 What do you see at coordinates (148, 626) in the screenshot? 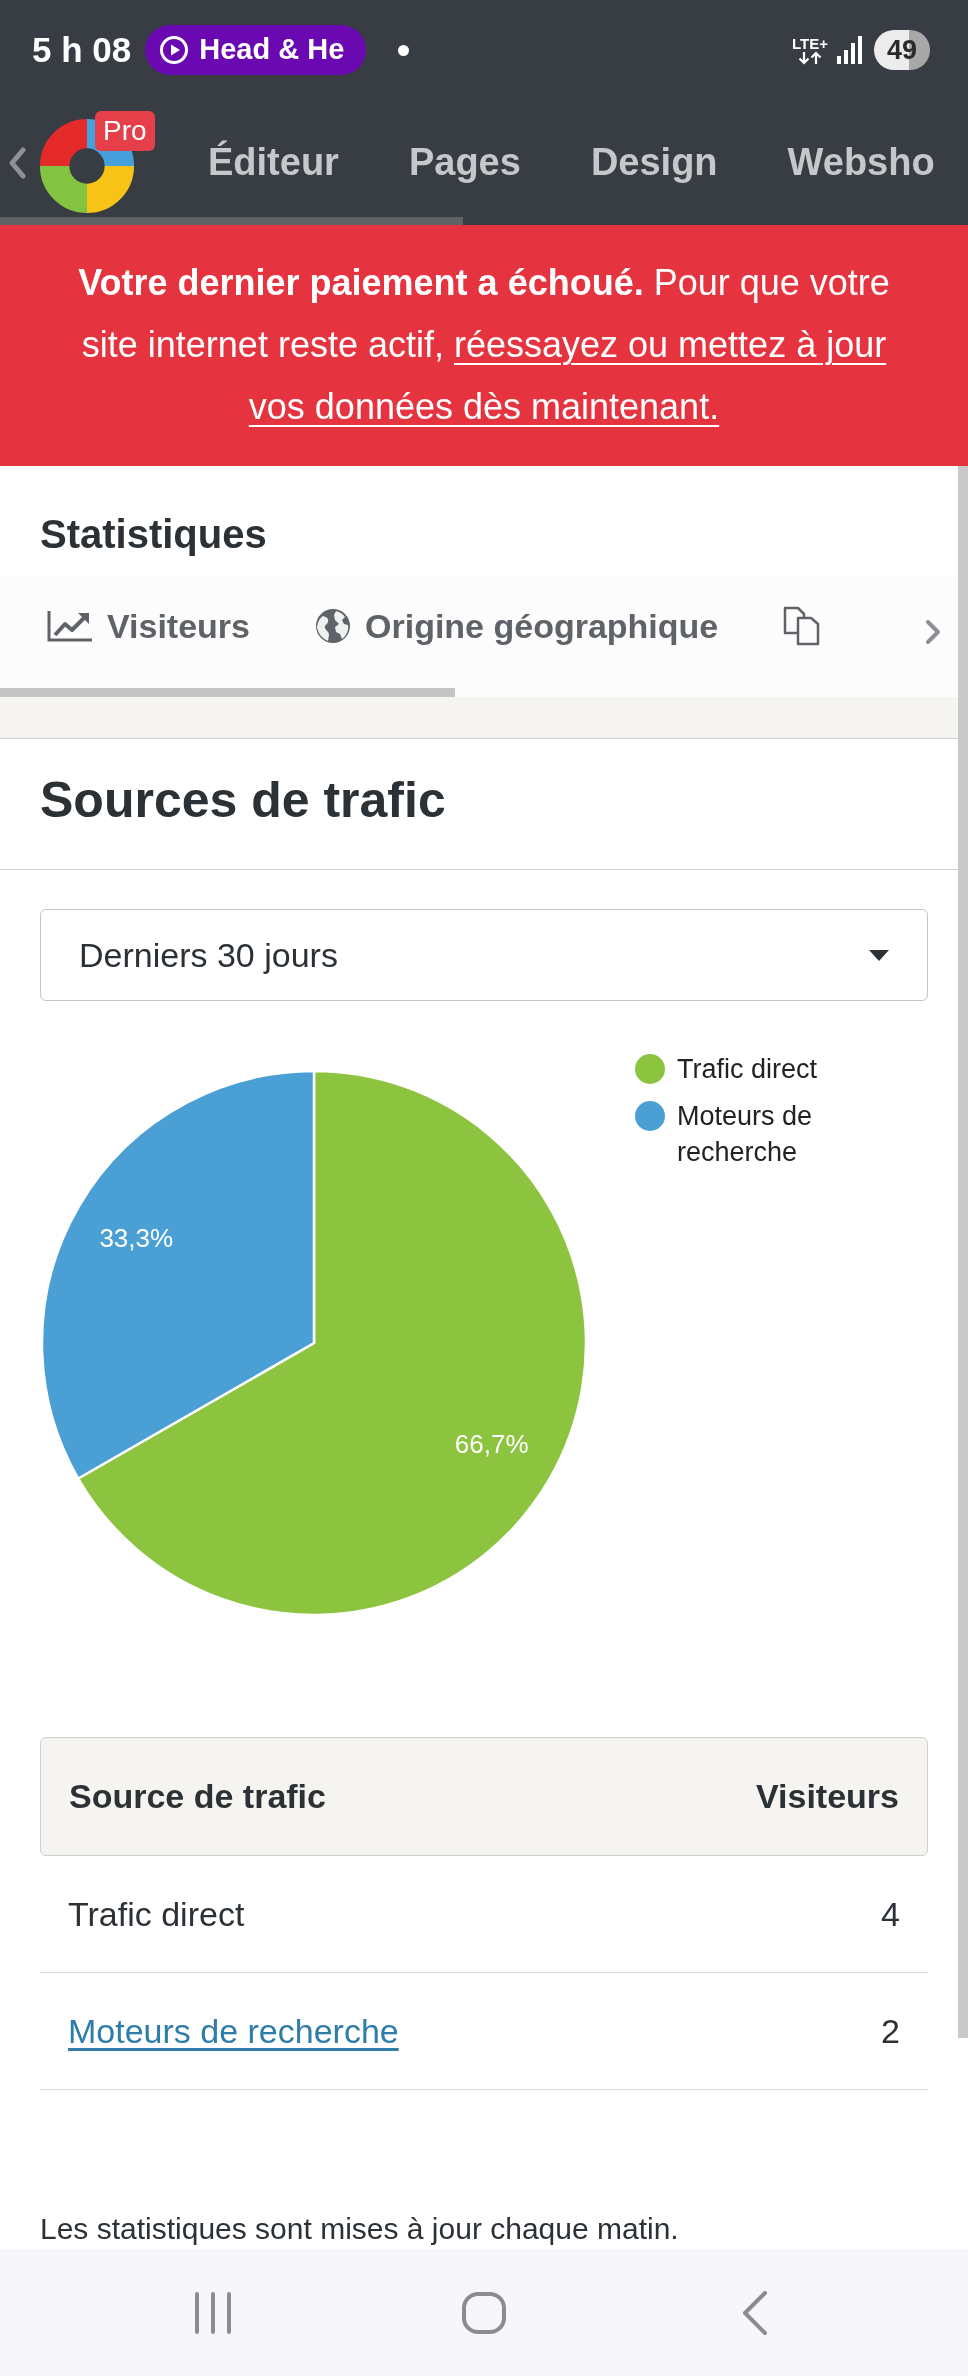
I see `stats-tab: Visiteurs` at bounding box center [148, 626].